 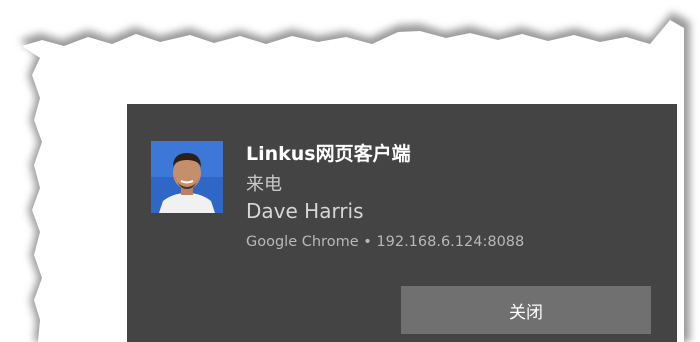 What do you see at coordinates (305, 211) in the screenshot?
I see `caller-name: Dave Harris` at bounding box center [305, 211].